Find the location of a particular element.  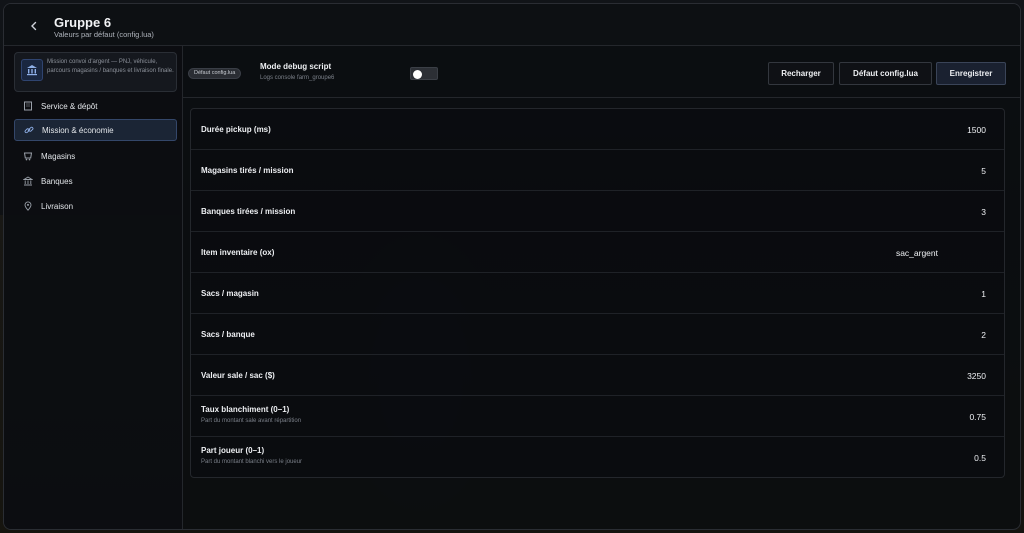

sidebar-item-service-depot: Service & dépôt is located at coordinates (95, 106).